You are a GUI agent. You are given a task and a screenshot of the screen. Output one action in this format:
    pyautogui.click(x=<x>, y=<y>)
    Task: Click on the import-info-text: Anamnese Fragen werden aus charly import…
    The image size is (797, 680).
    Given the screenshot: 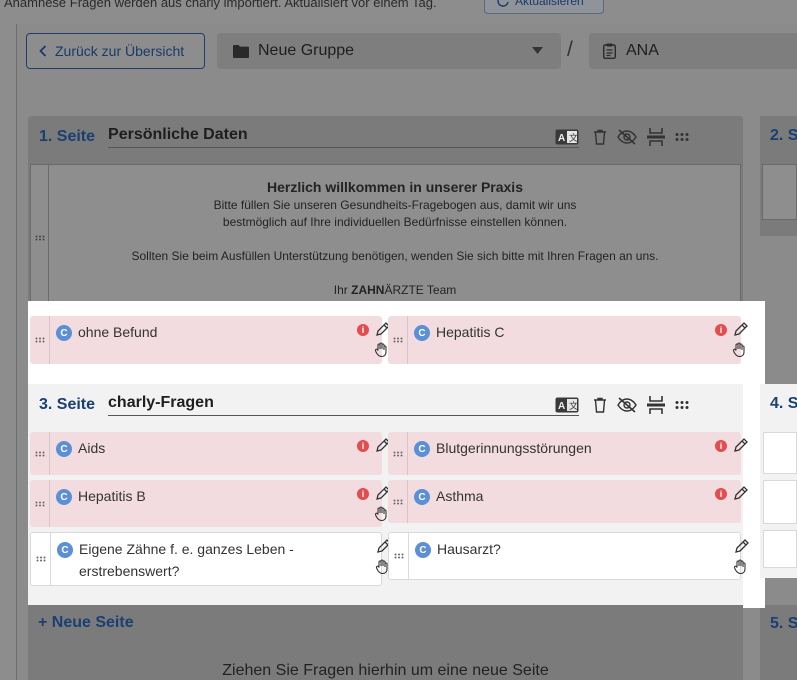 What is the action you would take?
    pyautogui.click(x=220, y=5)
    